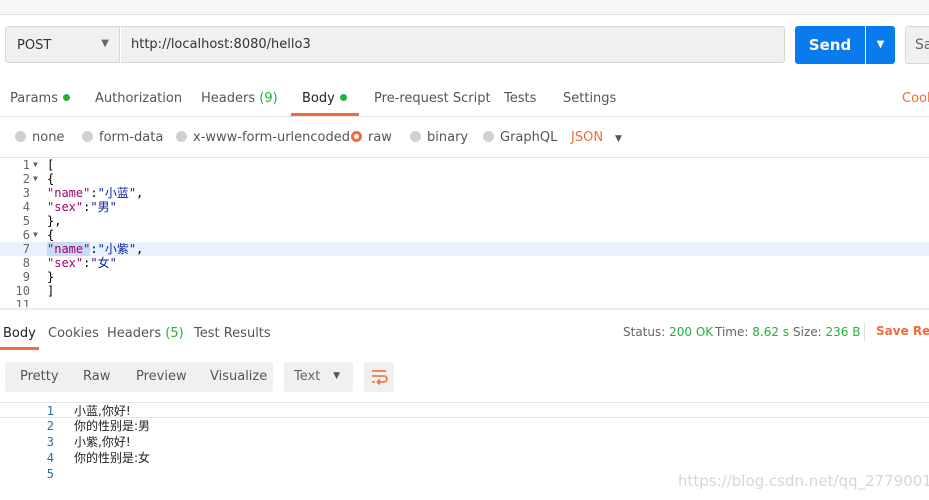 The width and height of the screenshot is (929, 500). Describe the element at coordinates (134, 333) in the screenshot. I see `tab-label: Headers` at that location.